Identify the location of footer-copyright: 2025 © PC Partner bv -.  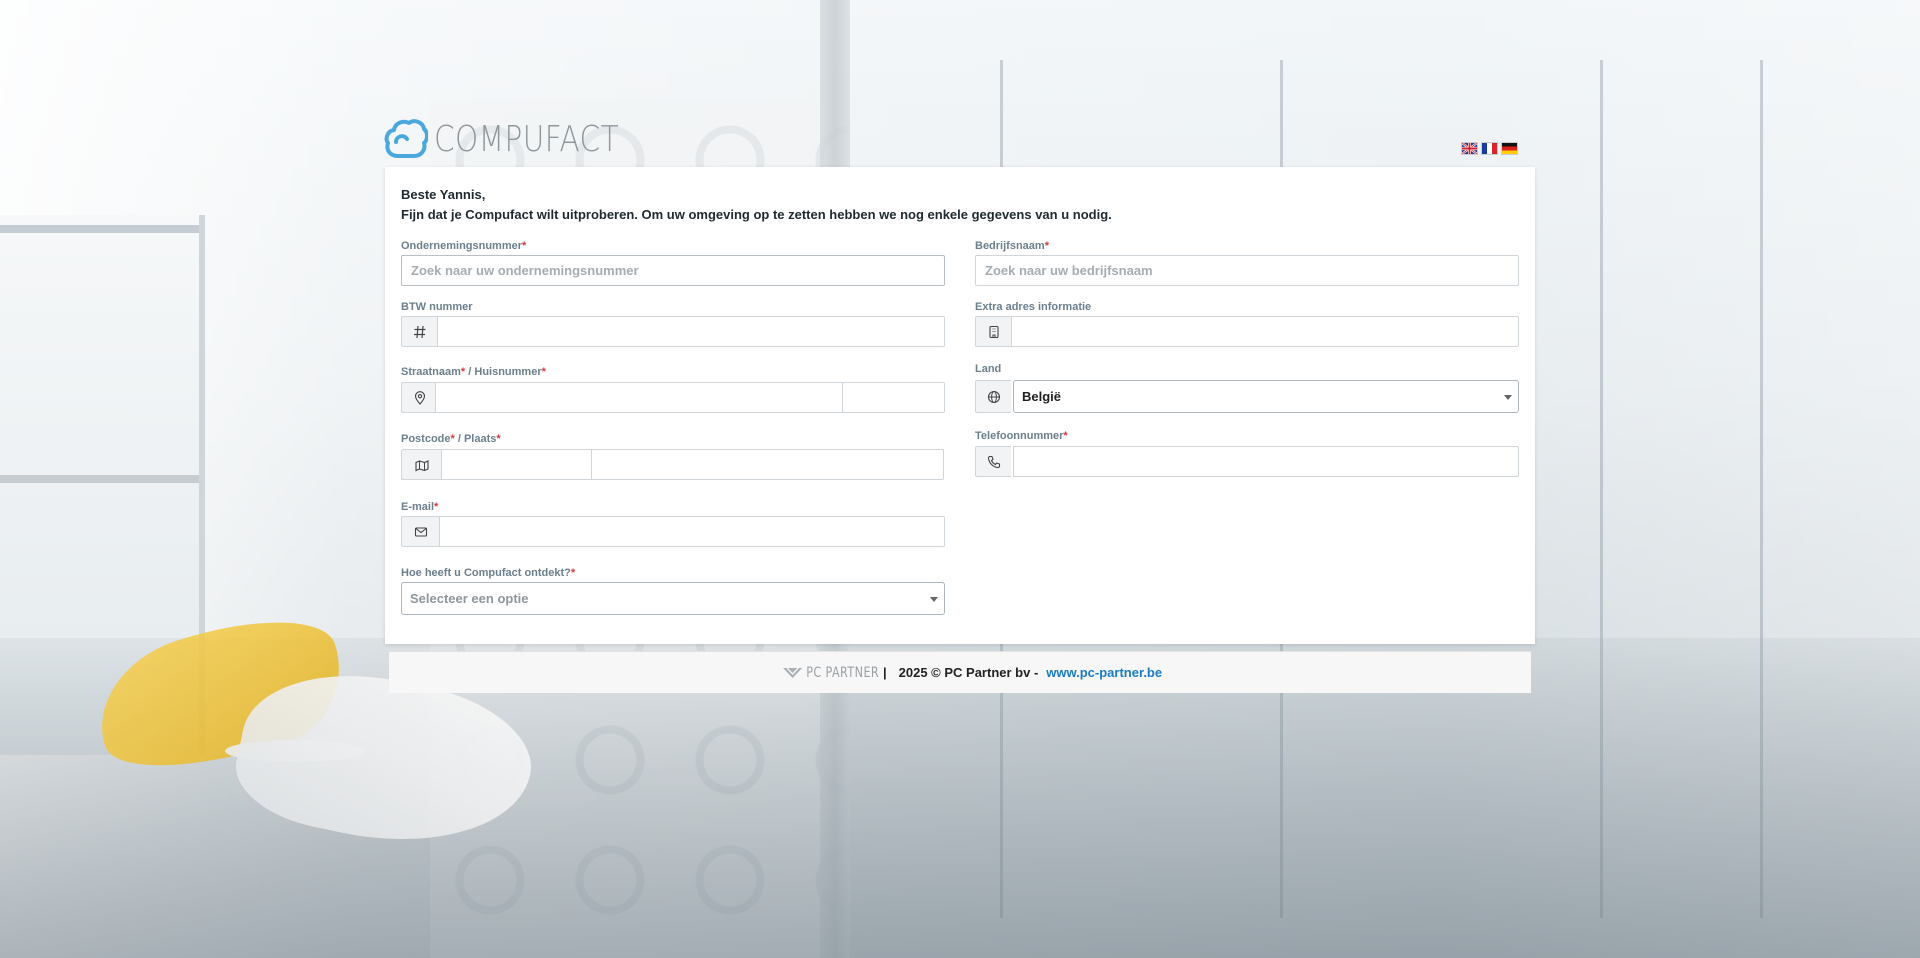
(968, 672).